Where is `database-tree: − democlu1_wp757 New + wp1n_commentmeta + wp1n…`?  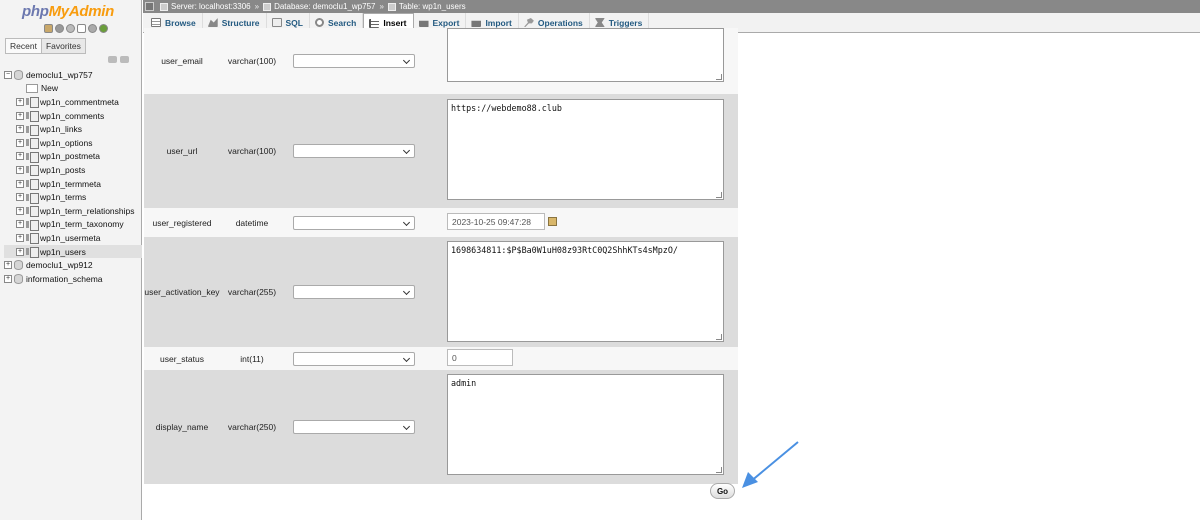
database-tree: − democlu1_wp757 New + wp1n_commentmeta + wp1n… is located at coordinates (73, 177).